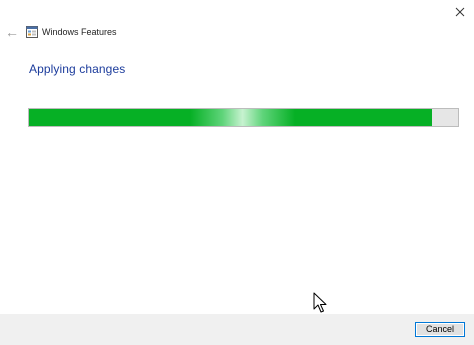 This screenshot has height=345, width=474. What do you see at coordinates (12, 32) in the screenshot?
I see `back-arrow-icon: ←` at bounding box center [12, 32].